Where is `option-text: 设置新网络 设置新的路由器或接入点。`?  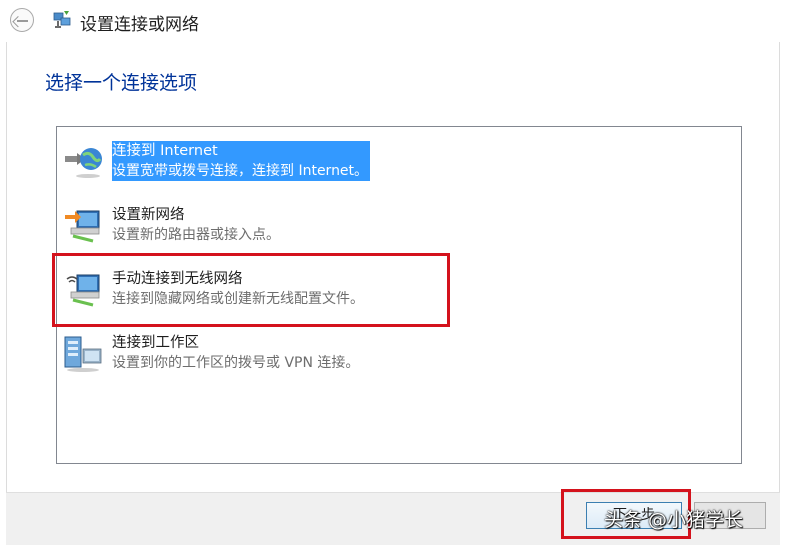
option-text: 设置新网络 设置新的路由器或接入点。 is located at coordinates (196, 225).